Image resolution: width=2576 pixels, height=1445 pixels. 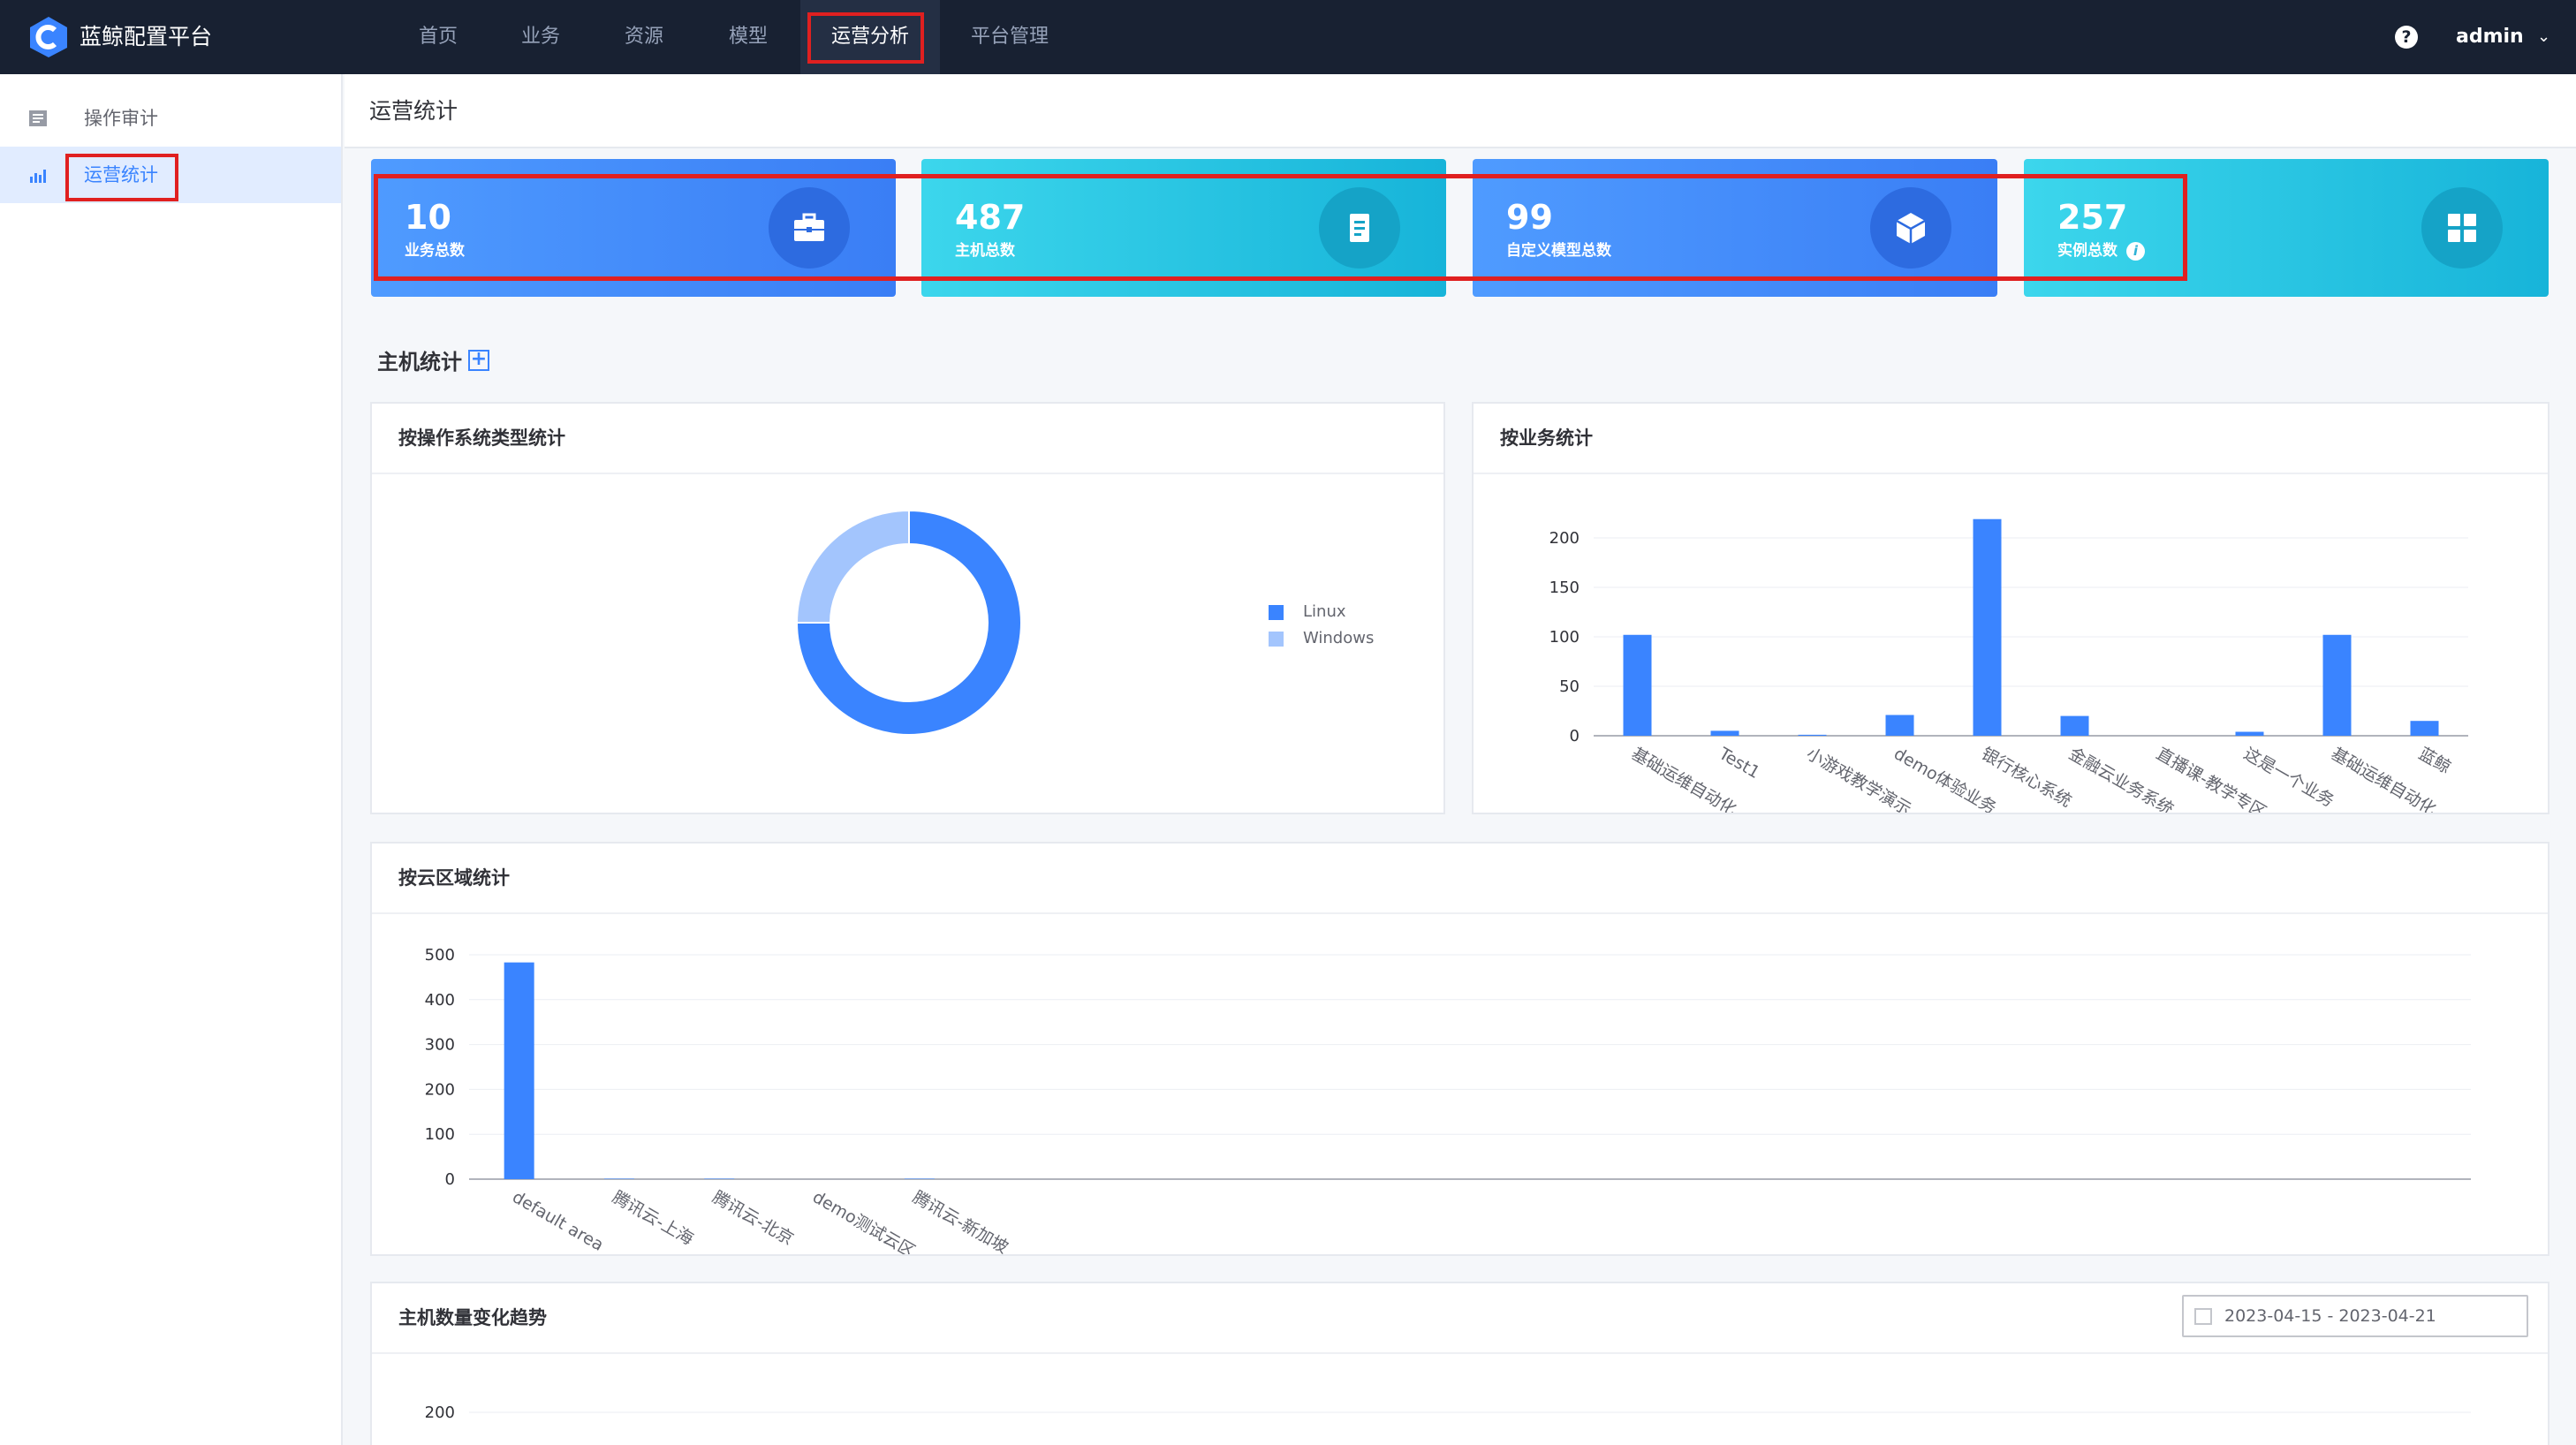 I want to click on highlight-box-sidebar, so click(x=122, y=177).